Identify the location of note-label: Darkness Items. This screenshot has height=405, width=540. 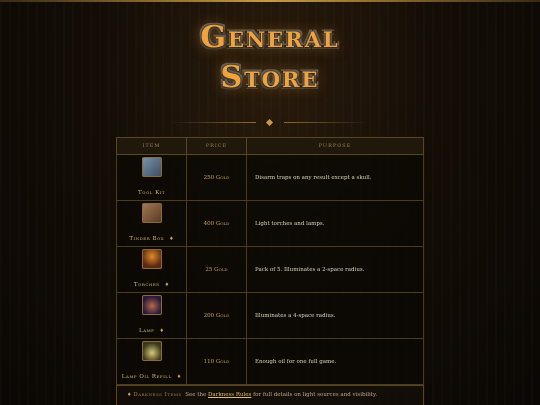
(157, 395).